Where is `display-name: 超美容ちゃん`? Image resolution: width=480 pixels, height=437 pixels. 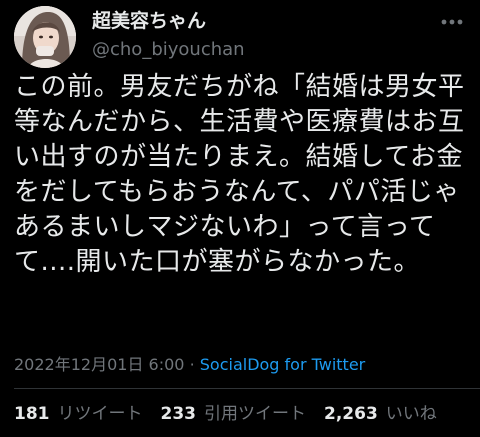 display-name: 超美容ちゃん is located at coordinates (168, 21).